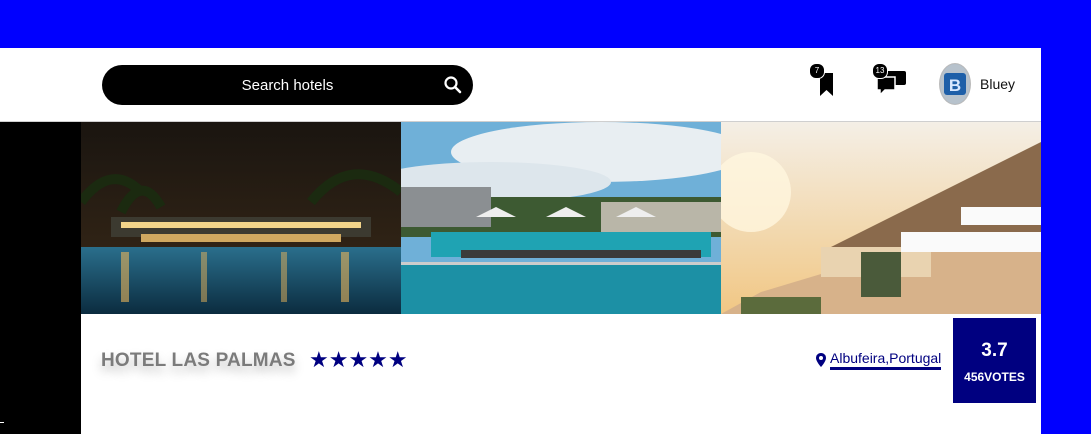 This screenshot has height=434, width=1091. I want to click on location-link: Albufeira,Portugal, so click(879, 360).